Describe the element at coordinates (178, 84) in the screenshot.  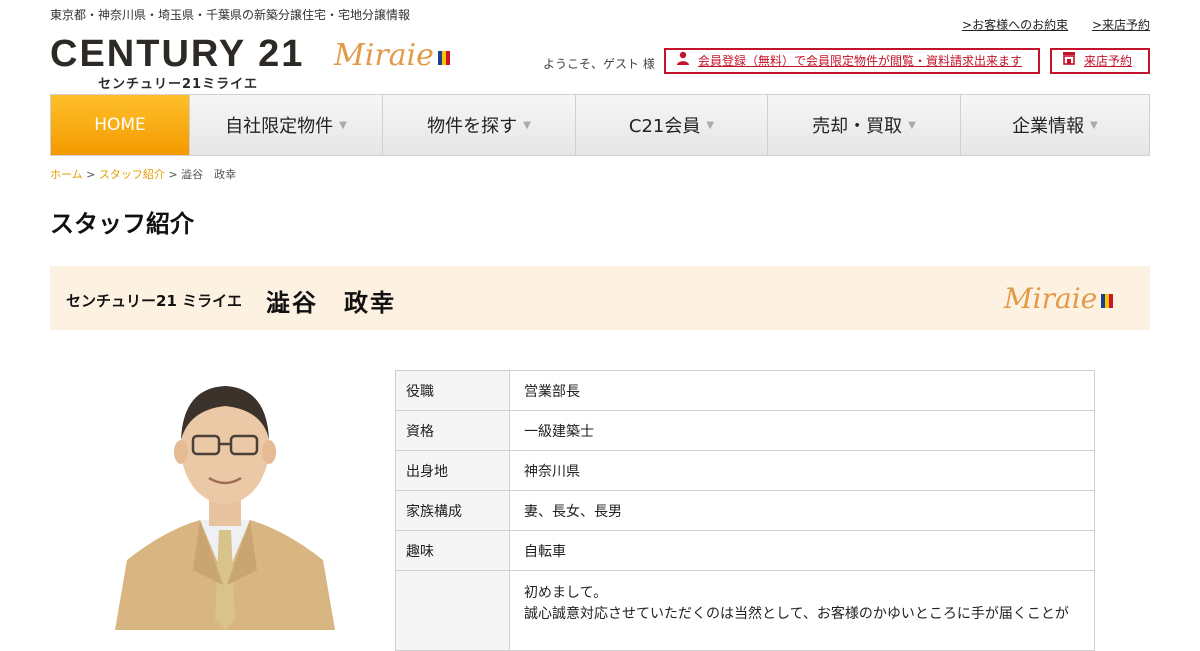
I see `century21-logo-subtitle: センチュリー21ミライエ` at that location.